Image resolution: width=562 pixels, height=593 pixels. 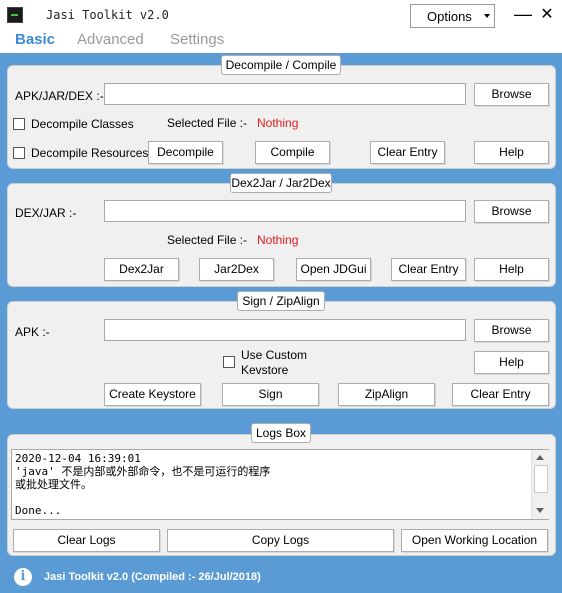 What do you see at coordinates (82, 124) in the screenshot?
I see `decompile-classes-label: Decompile Classes` at bounding box center [82, 124].